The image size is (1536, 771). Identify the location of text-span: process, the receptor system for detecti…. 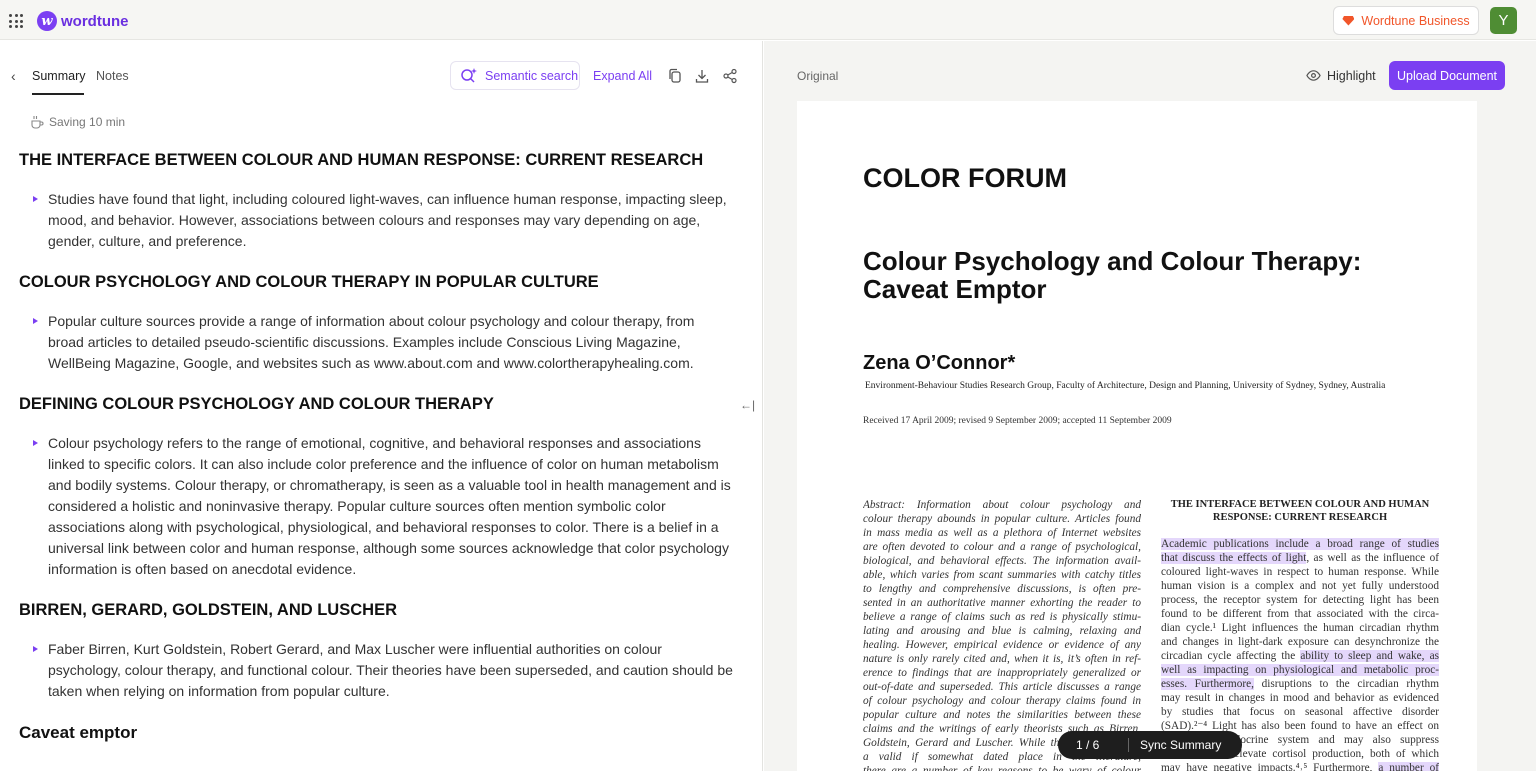
(1300, 600).